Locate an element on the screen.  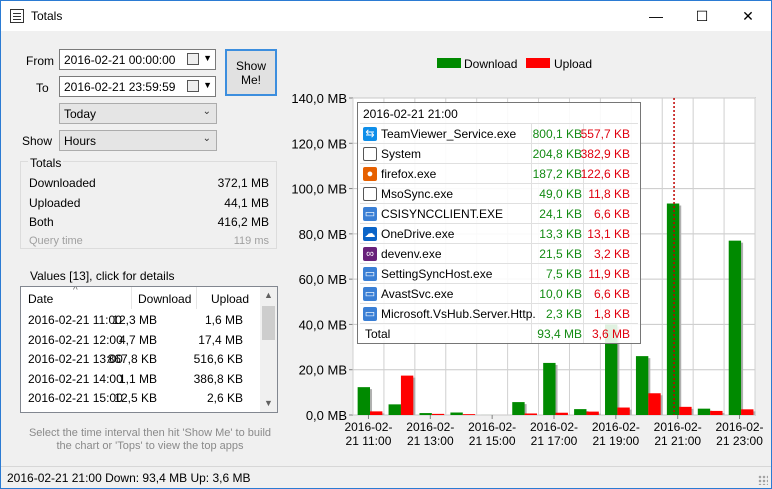
cell-download: 12,3 MB is located at coordinates (134, 320).